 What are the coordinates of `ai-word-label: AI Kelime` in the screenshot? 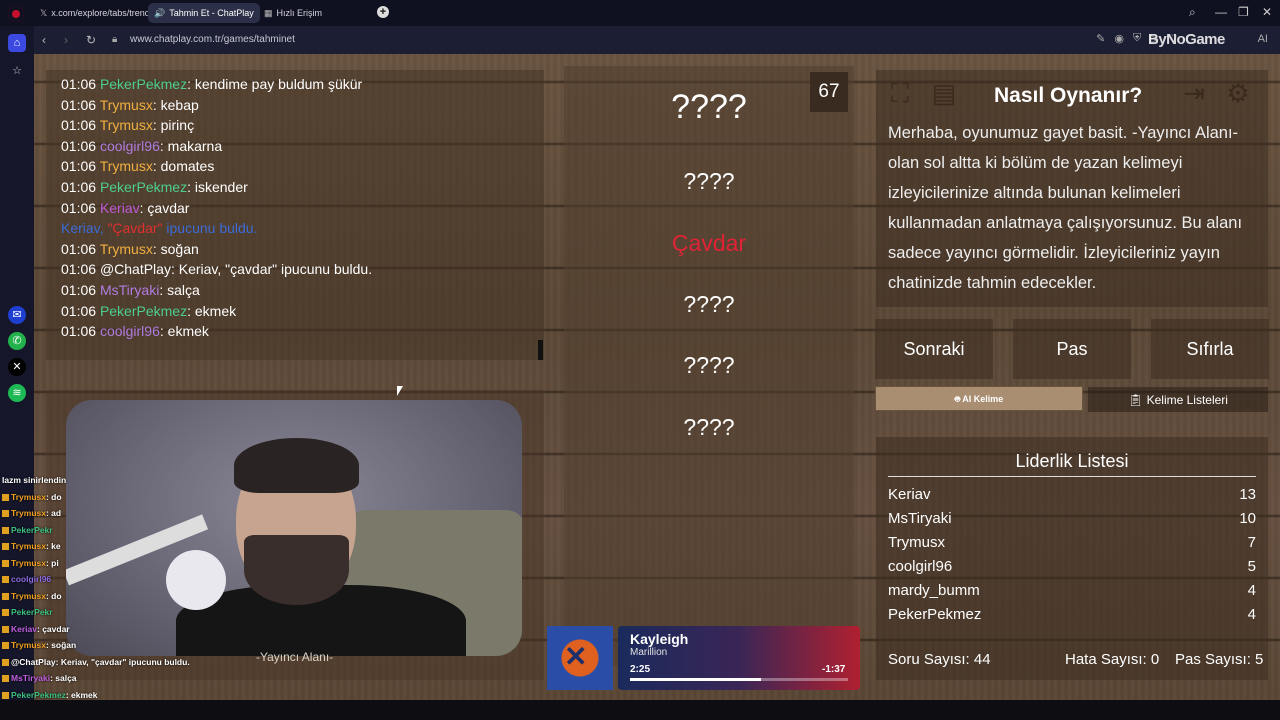 It's located at (983, 399).